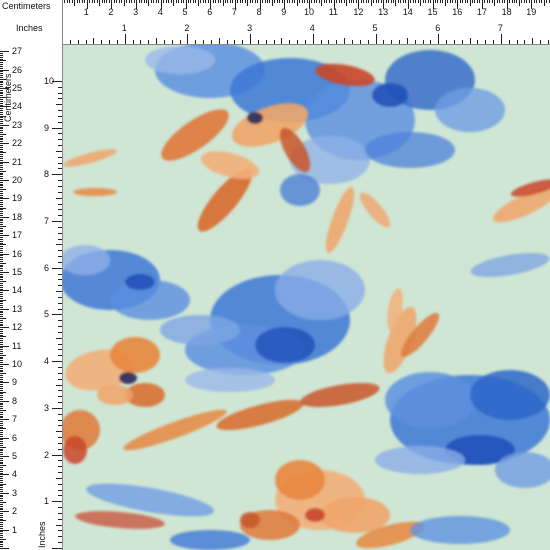 Image resolution: width=550 pixels, height=550 pixels. I want to click on left-cm-number: 16, so click(17, 253).